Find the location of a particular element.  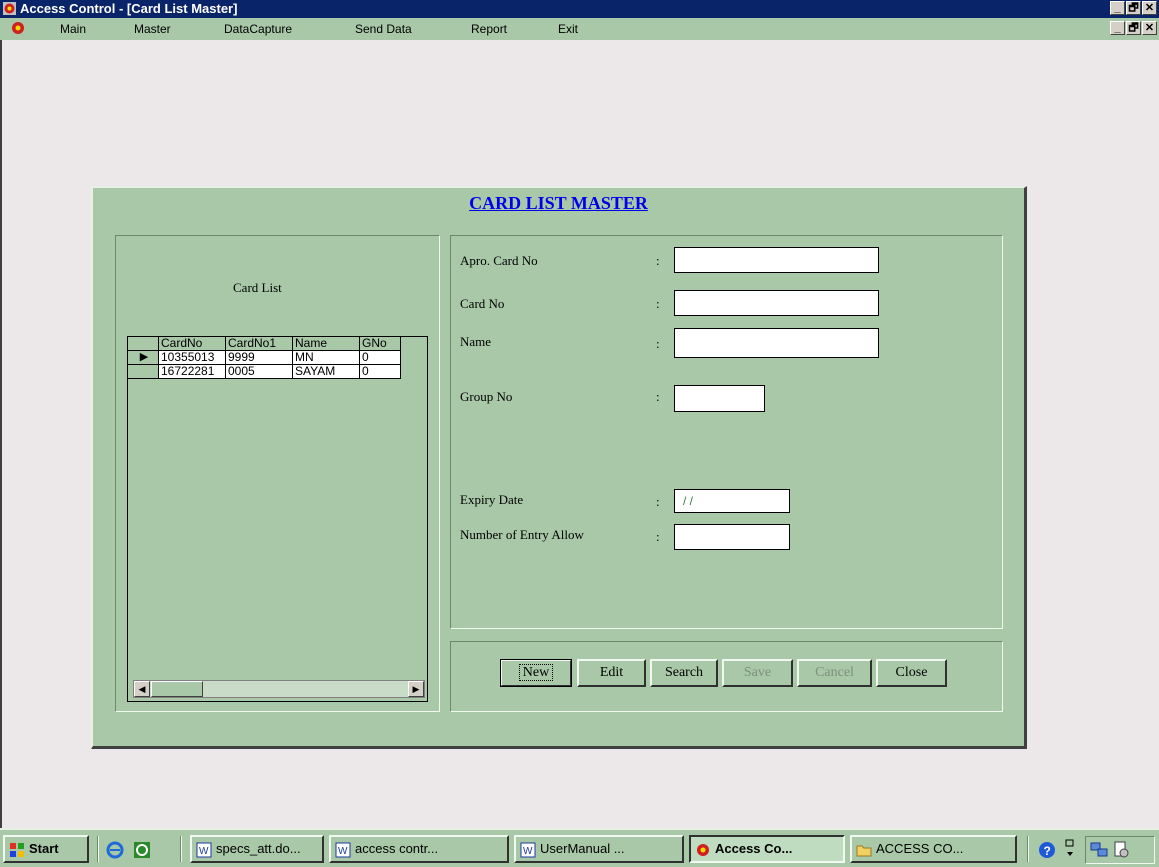

cell-cardno1: 0005 is located at coordinates (259, 372).